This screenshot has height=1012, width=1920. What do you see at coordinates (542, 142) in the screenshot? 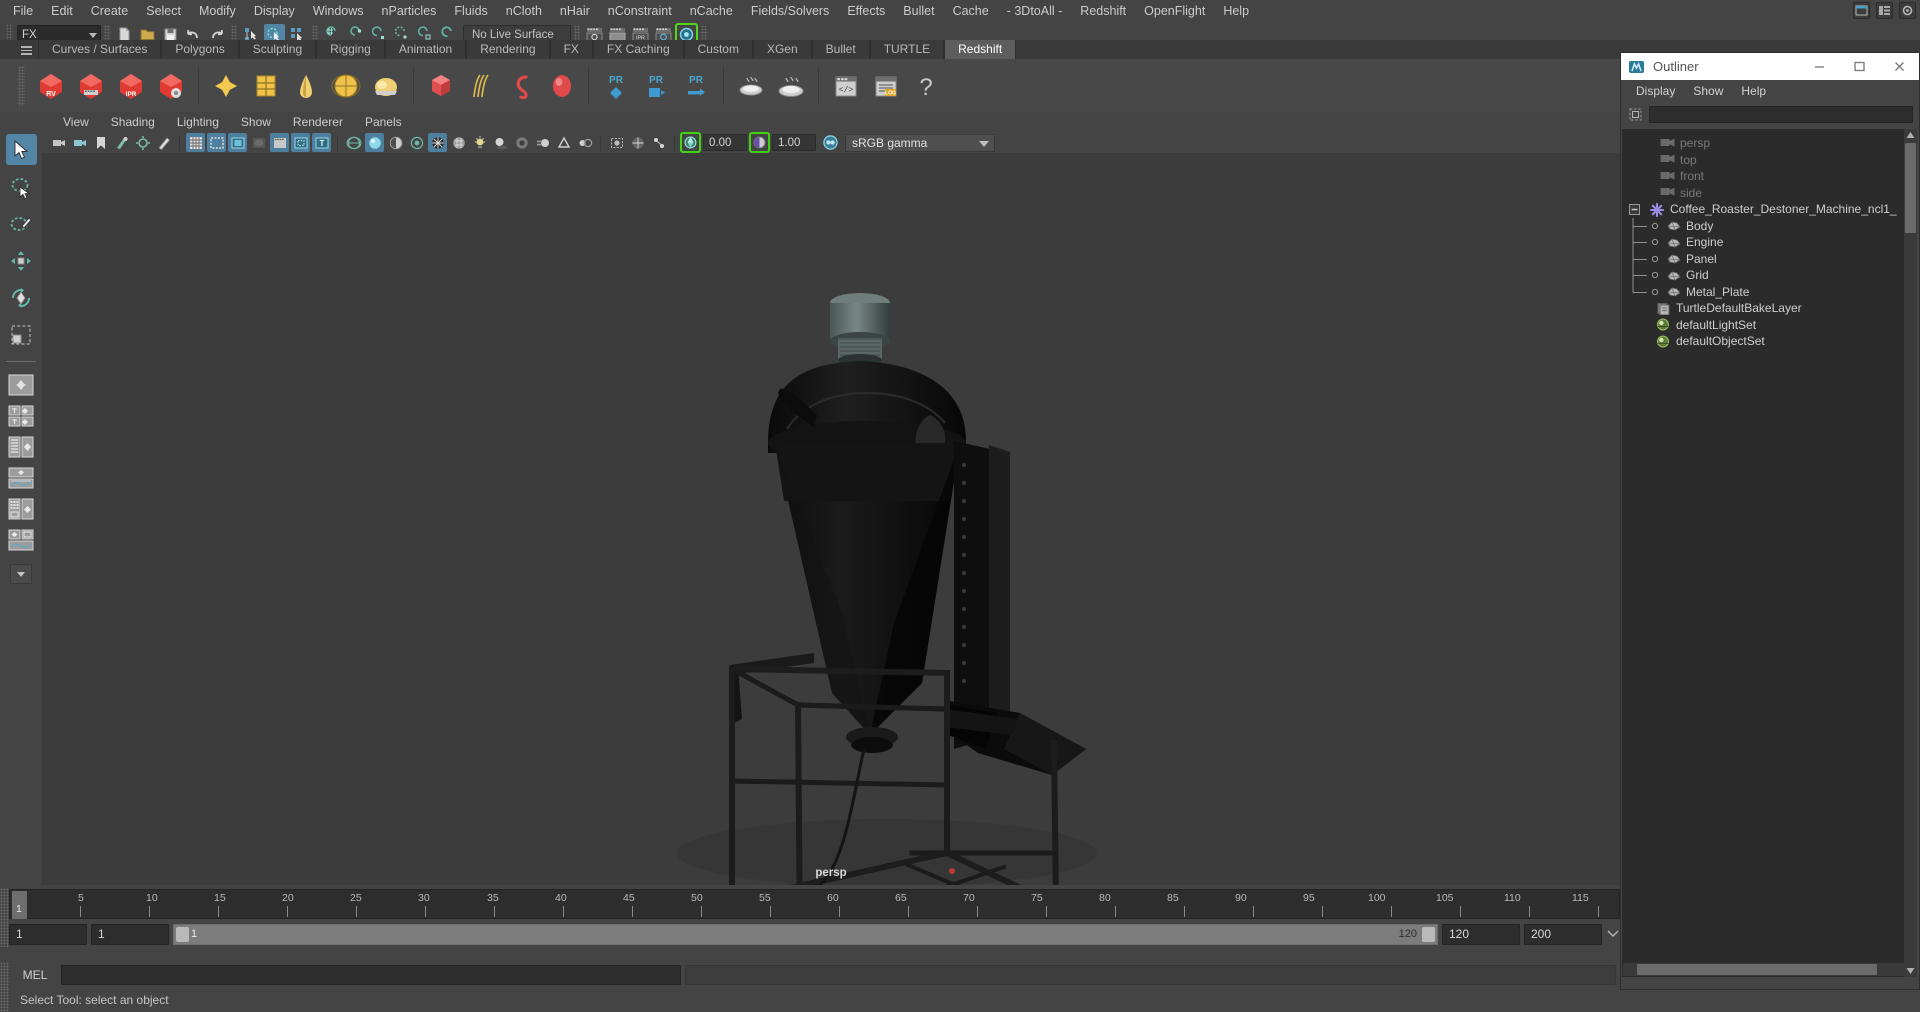
I see `motion-blur-icon` at bounding box center [542, 142].